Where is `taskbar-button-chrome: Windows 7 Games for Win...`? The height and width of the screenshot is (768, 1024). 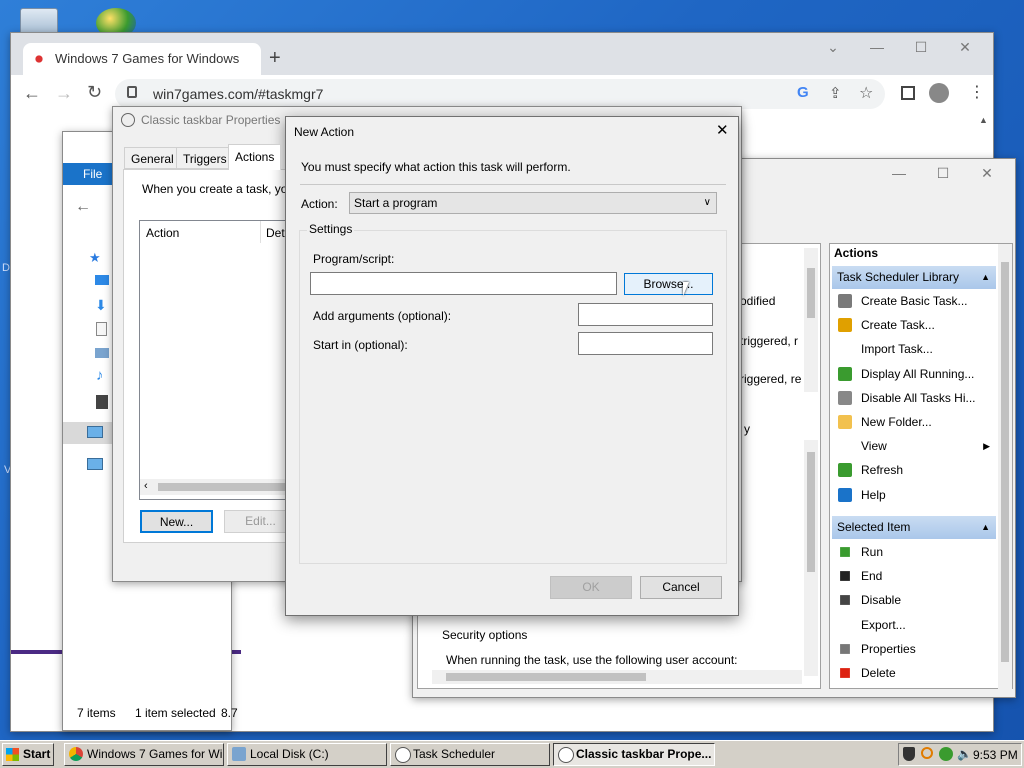 taskbar-button-chrome: Windows 7 Games for Win... is located at coordinates (144, 754).